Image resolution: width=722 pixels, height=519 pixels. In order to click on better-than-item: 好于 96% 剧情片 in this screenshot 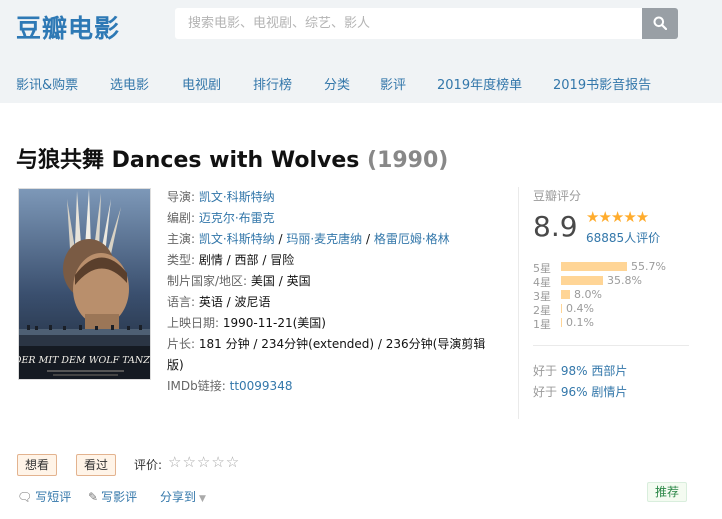, I will do `click(580, 392)`.